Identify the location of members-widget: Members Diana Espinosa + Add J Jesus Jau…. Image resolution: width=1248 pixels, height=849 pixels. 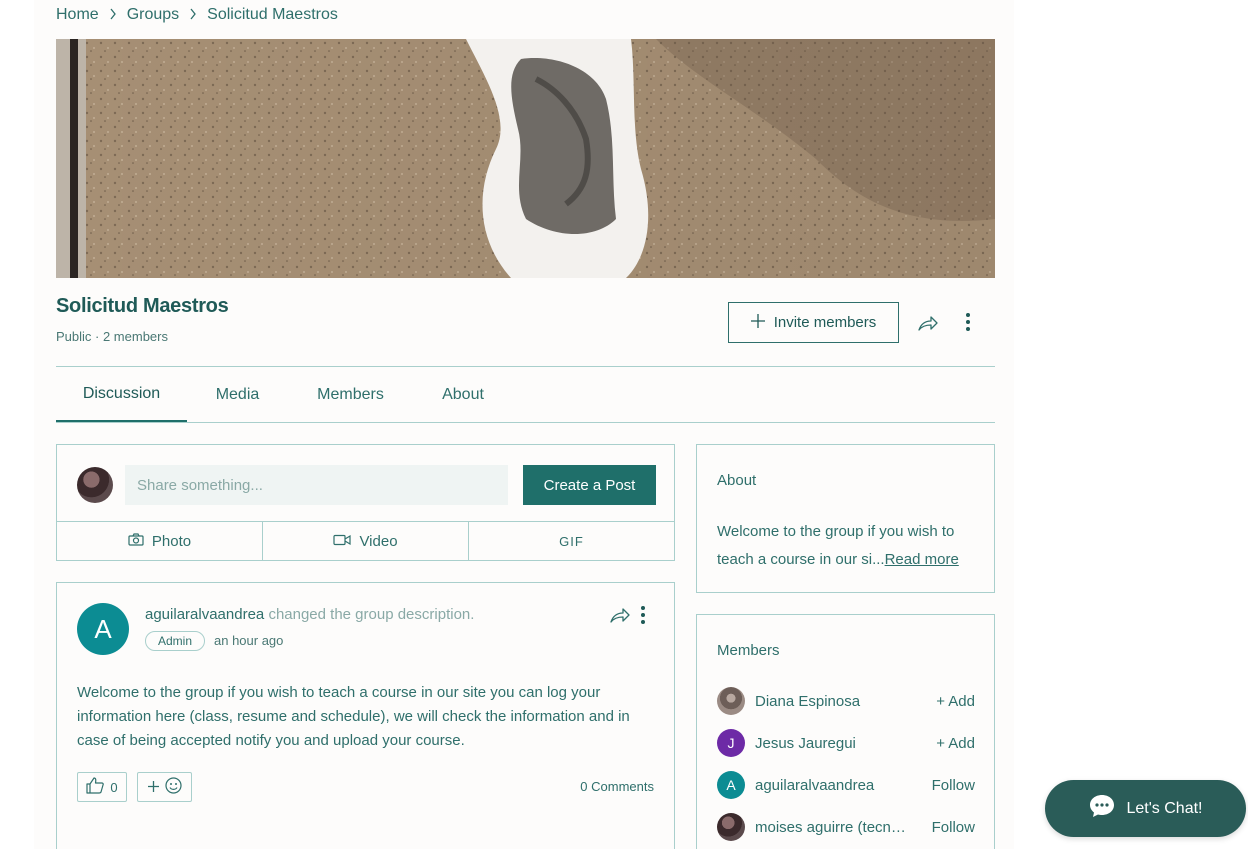
(845, 731).